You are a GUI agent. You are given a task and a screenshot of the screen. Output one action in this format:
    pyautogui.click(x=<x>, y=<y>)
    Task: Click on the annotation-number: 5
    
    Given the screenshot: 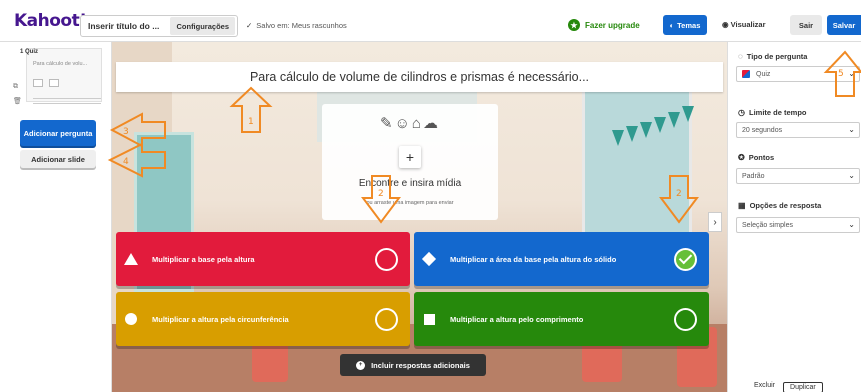 What is the action you would take?
    pyautogui.click(x=841, y=74)
    